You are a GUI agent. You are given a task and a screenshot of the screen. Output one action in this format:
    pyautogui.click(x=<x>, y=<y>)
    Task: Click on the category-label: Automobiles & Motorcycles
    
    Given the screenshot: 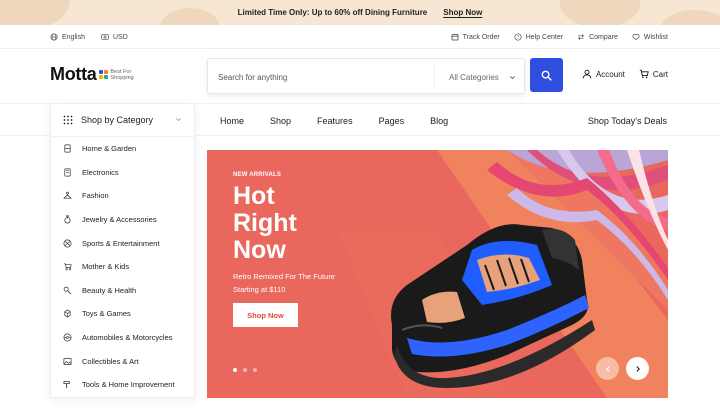 What is the action you would take?
    pyautogui.click(x=127, y=338)
    